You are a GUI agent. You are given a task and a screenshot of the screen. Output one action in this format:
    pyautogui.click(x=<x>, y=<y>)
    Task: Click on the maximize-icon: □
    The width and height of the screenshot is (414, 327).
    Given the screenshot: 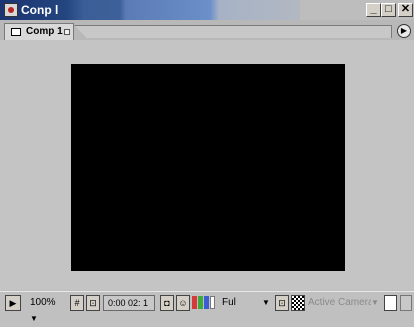 What is the action you would take?
    pyautogui.click(x=388, y=9)
    